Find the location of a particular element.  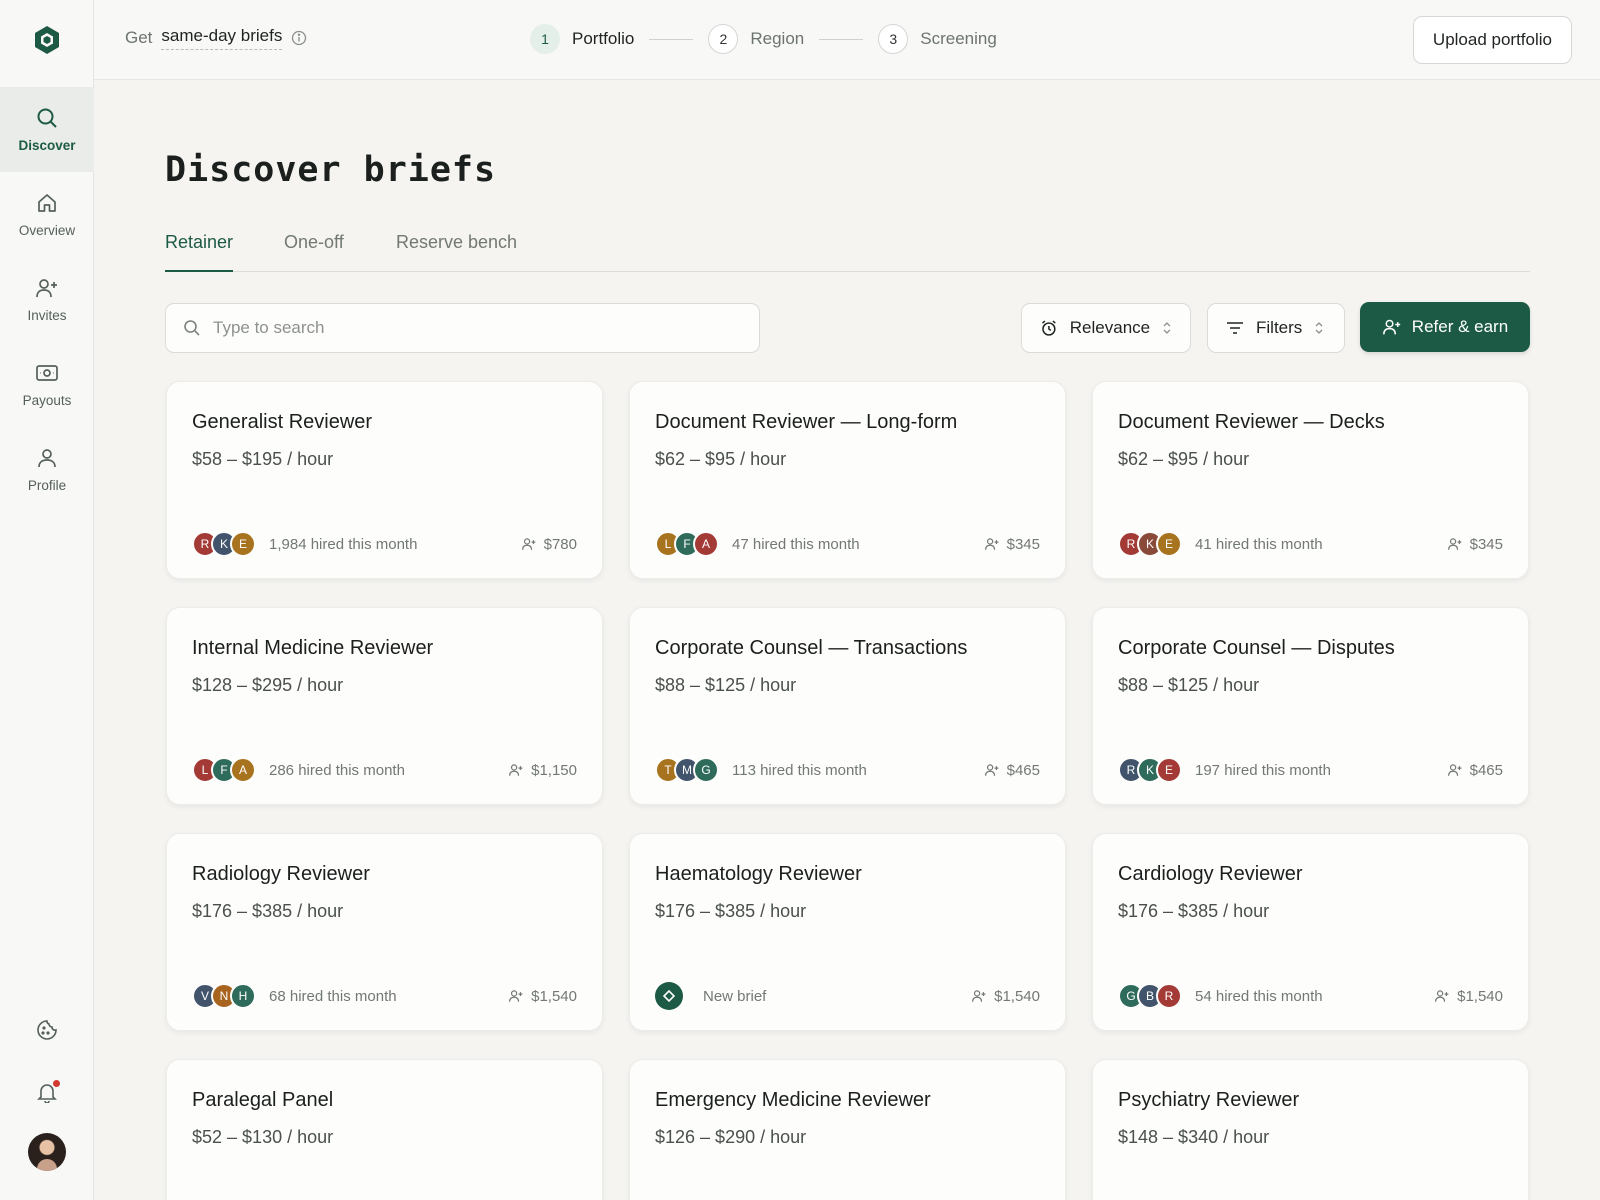

filters-select: Filters is located at coordinates (1276, 328).